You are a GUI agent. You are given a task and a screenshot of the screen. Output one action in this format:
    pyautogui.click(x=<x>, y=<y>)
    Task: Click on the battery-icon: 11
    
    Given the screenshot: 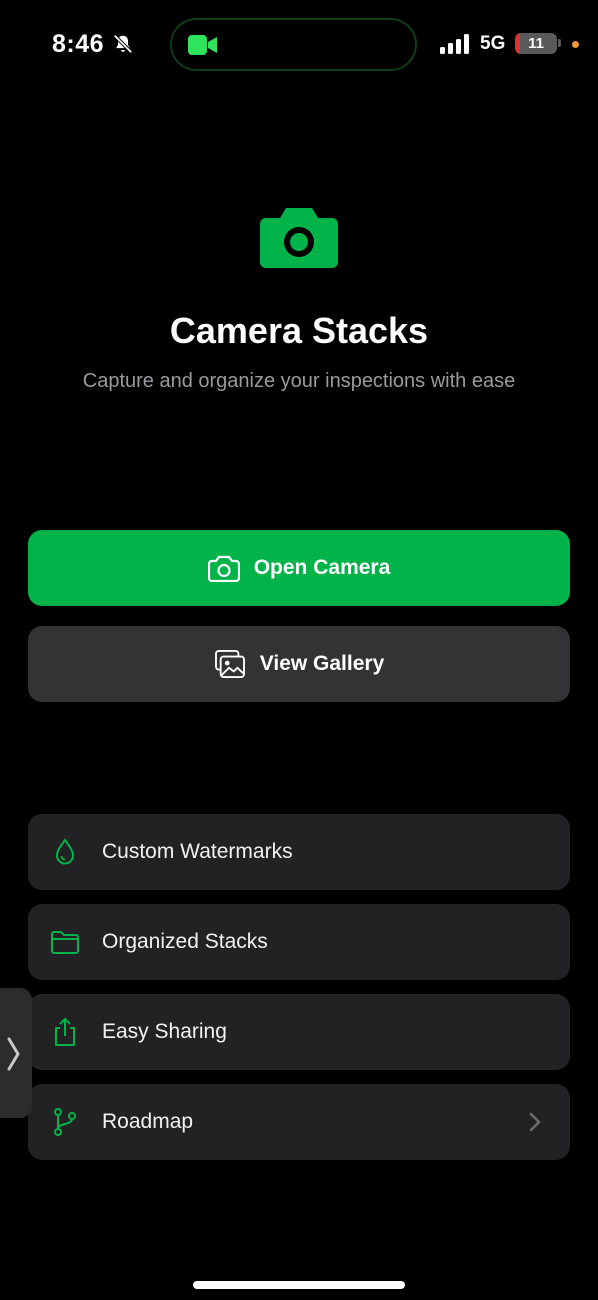 What is the action you would take?
    pyautogui.click(x=536, y=43)
    